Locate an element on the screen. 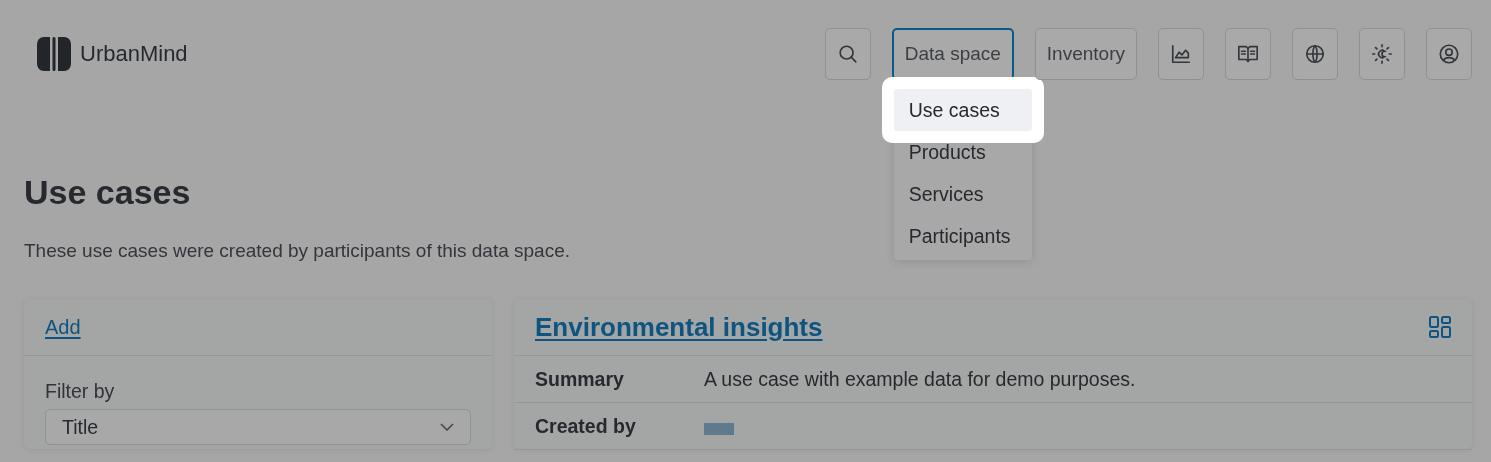  globe-button is located at coordinates (1315, 54).